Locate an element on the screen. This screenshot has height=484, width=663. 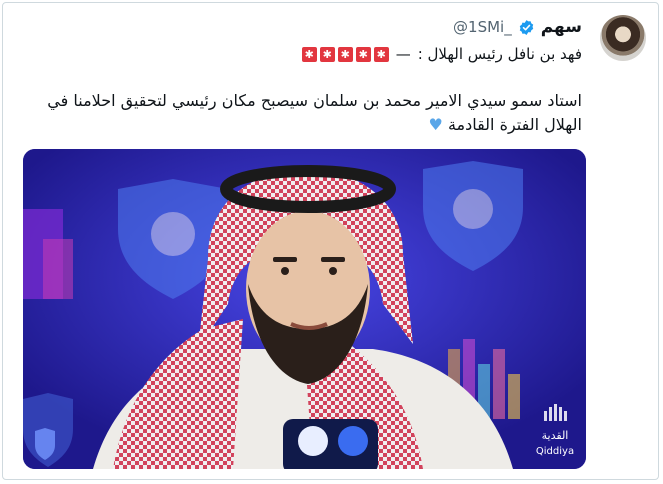
blue-heart-icon: ♥ is located at coordinates (435, 124).